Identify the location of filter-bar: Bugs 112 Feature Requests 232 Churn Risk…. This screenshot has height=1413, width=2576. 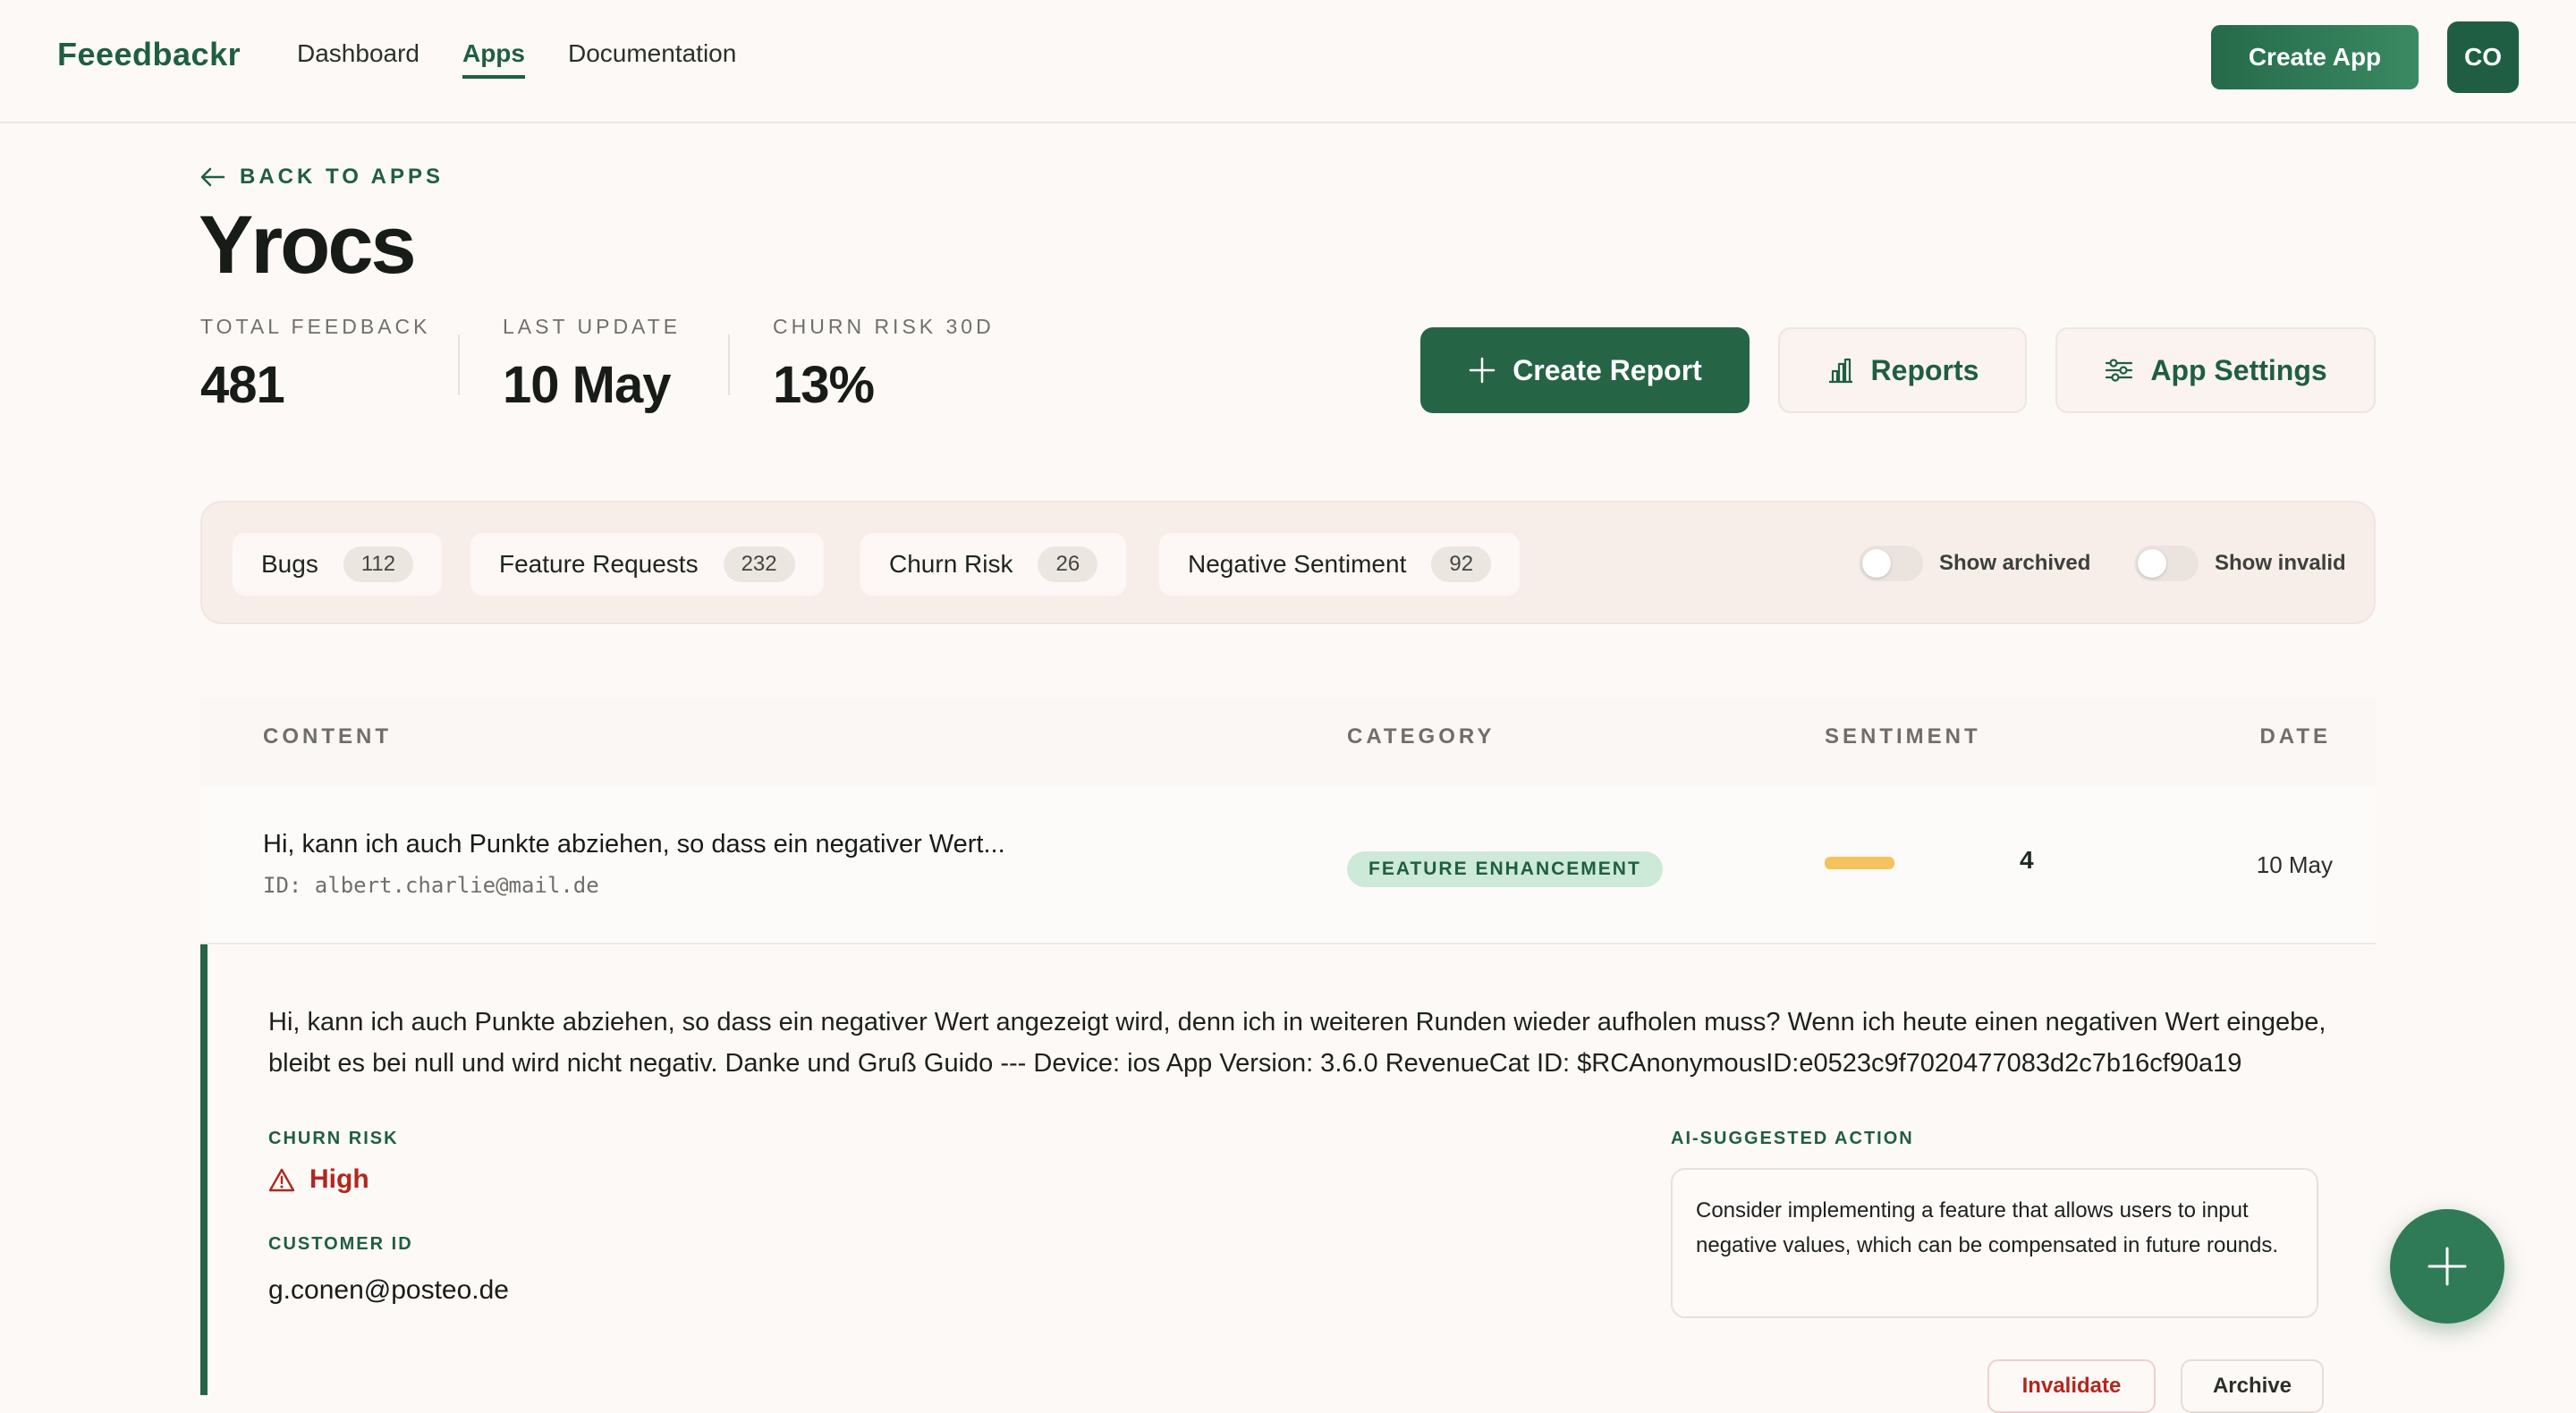
(1288, 562).